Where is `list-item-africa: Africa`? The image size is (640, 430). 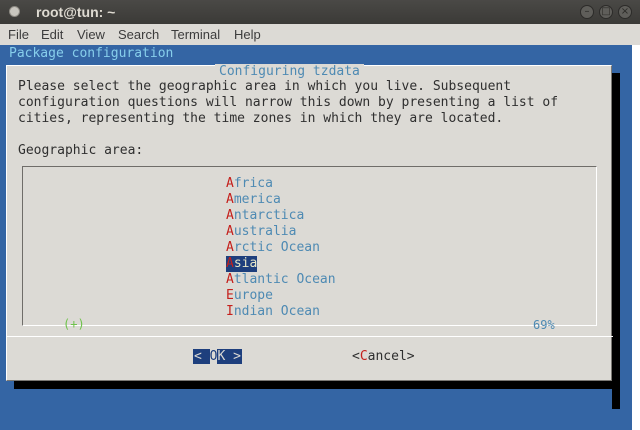
list-item-africa: Africa is located at coordinates (281, 184).